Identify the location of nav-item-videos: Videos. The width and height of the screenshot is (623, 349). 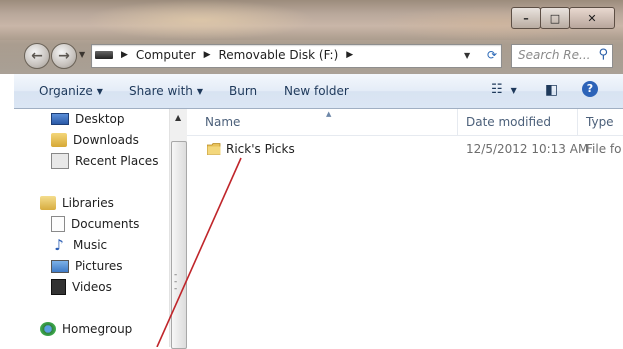
(81, 287).